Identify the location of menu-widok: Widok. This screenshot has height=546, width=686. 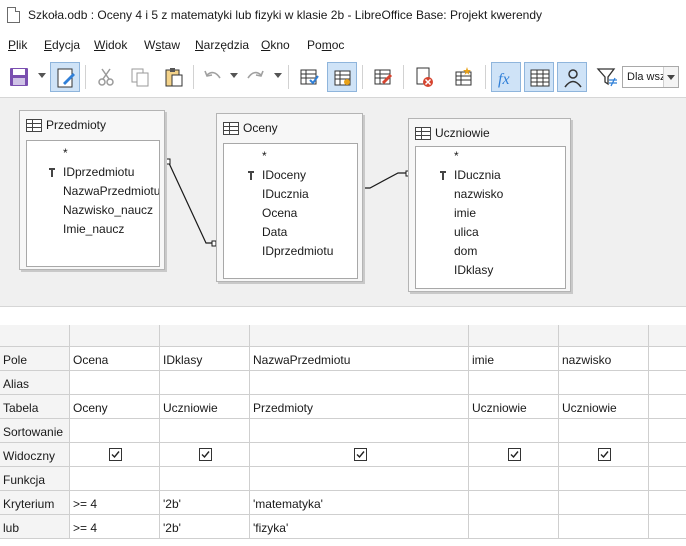
(110, 45).